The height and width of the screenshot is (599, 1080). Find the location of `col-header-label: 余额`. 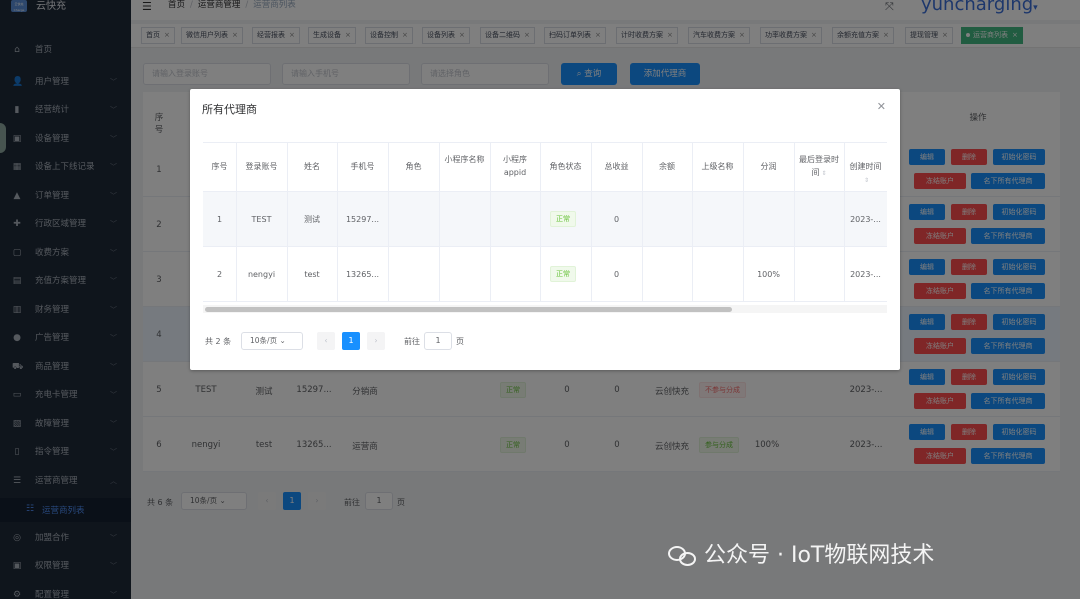

col-header-label: 余额 is located at coordinates (667, 166).